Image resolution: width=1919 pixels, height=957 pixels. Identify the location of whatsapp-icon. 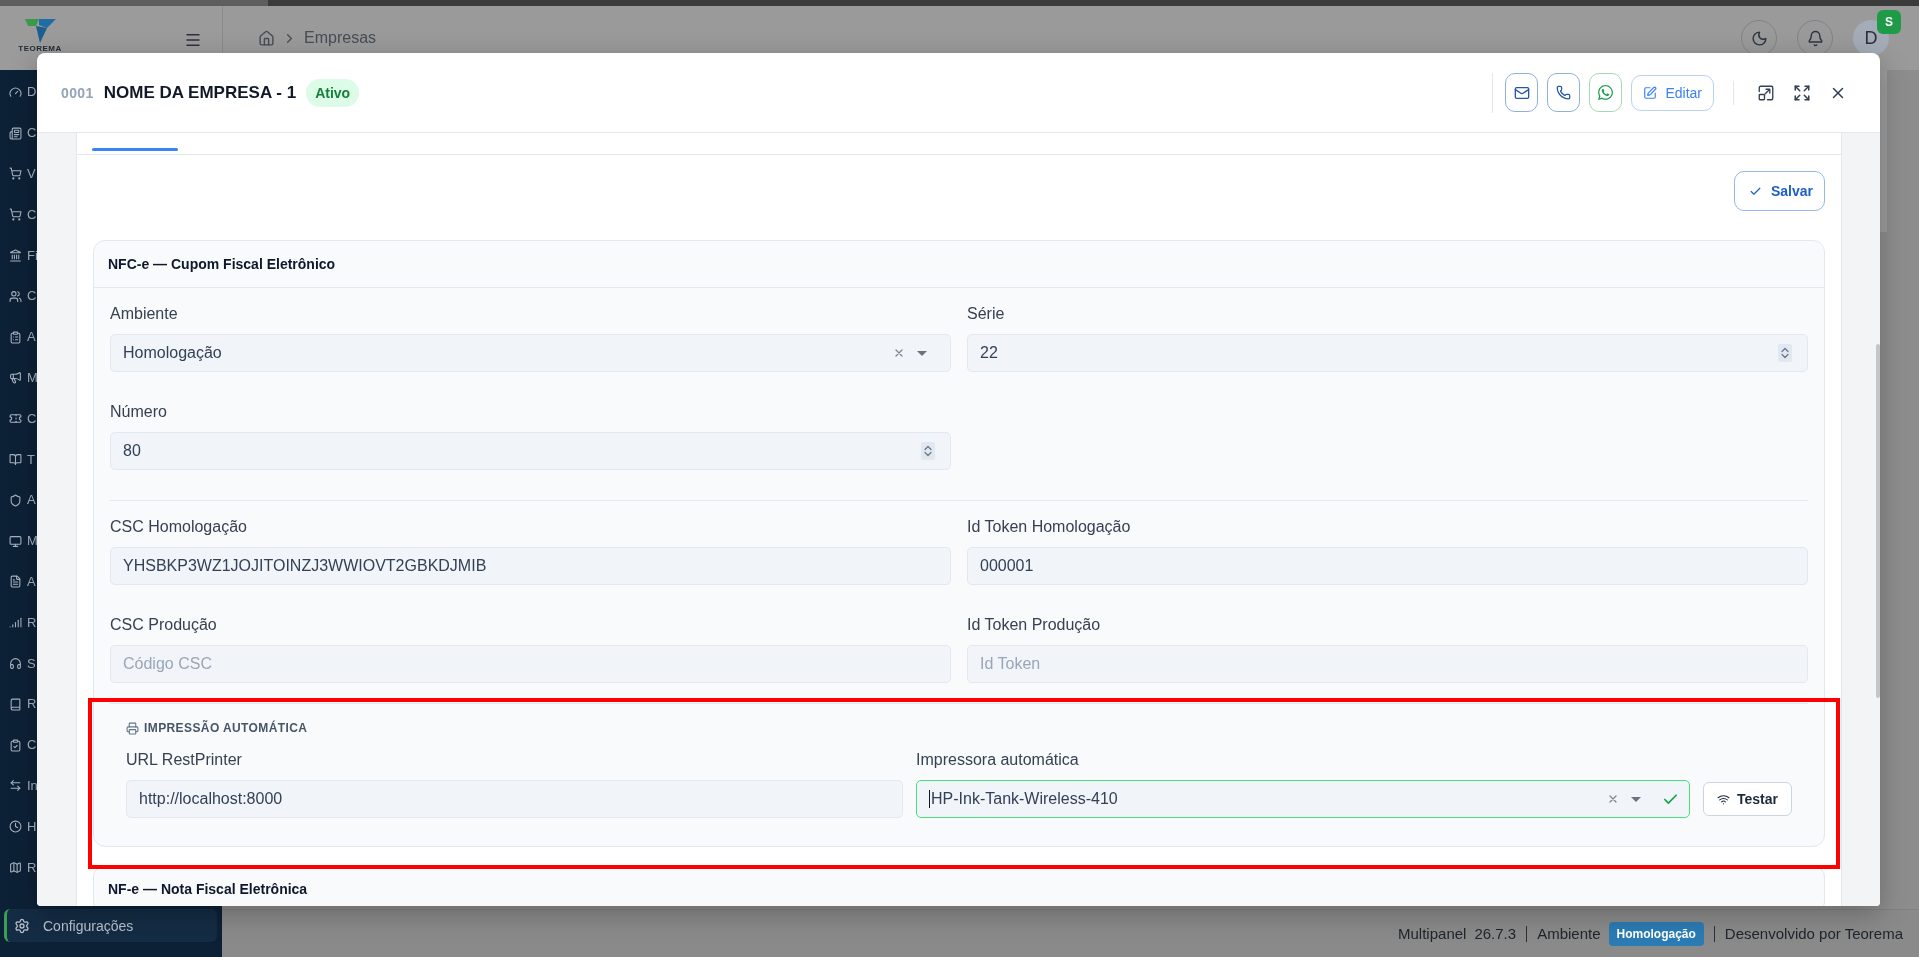
(1606, 92).